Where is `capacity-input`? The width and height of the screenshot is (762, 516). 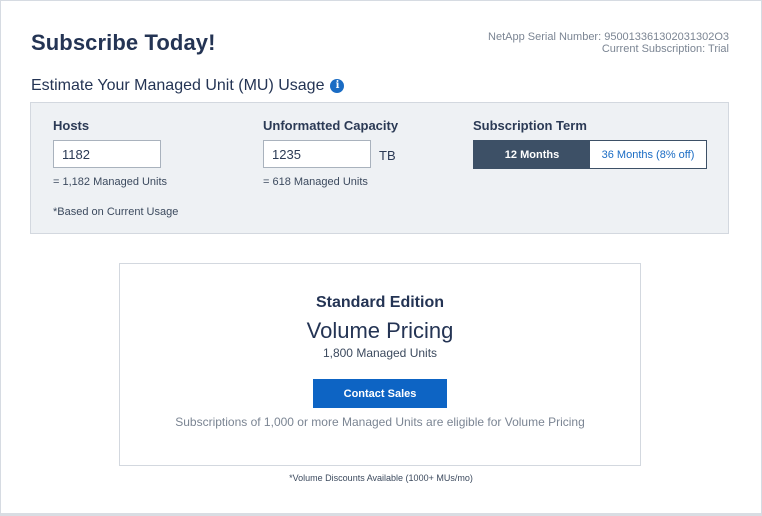
capacity-input is located at coordinates (317, 154).